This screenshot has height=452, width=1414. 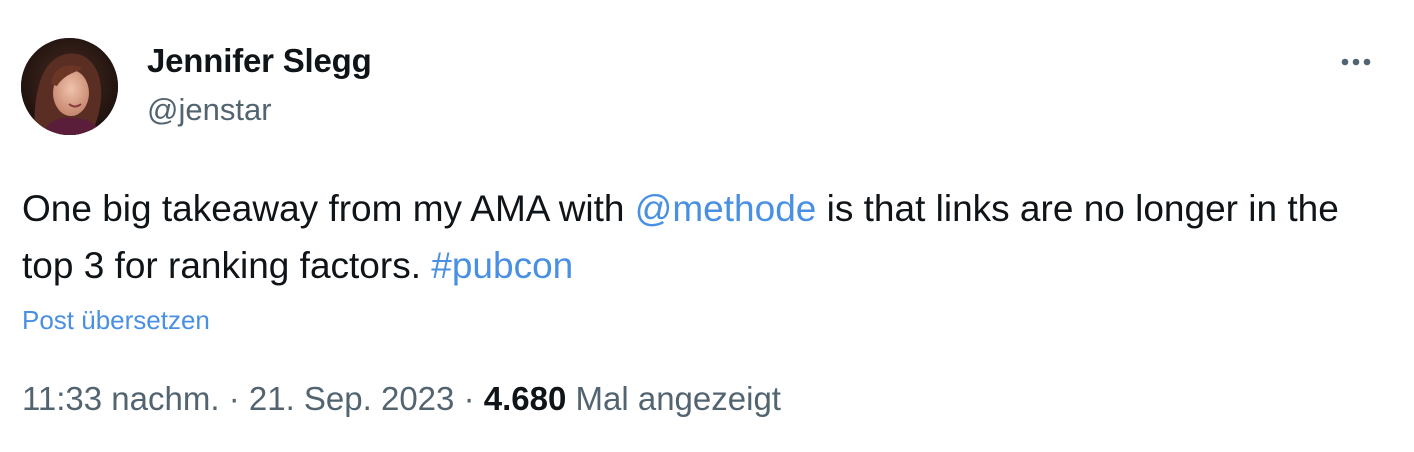 What do you see at coordinates (209, 110) in the screenshot?
I see `author-handle: @jenstar` at bounding box center [209, 110].